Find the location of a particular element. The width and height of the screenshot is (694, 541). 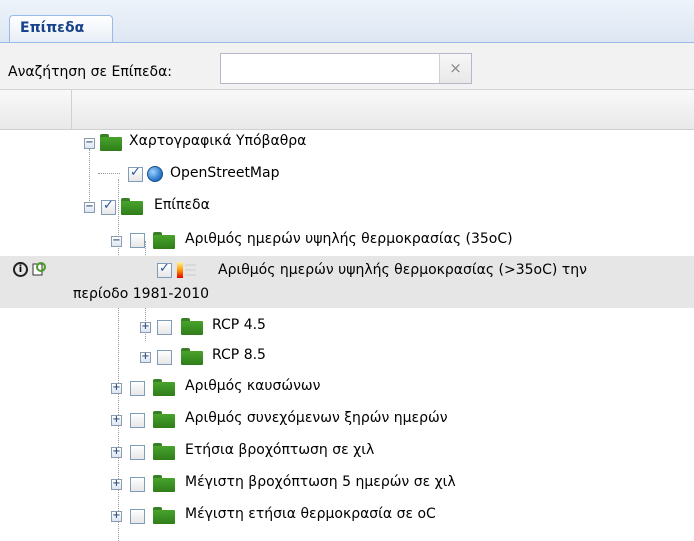

tree-node-label: Αριθμός συνεχόμενων ξηρών ημερών is located at coordinates (316, 418).